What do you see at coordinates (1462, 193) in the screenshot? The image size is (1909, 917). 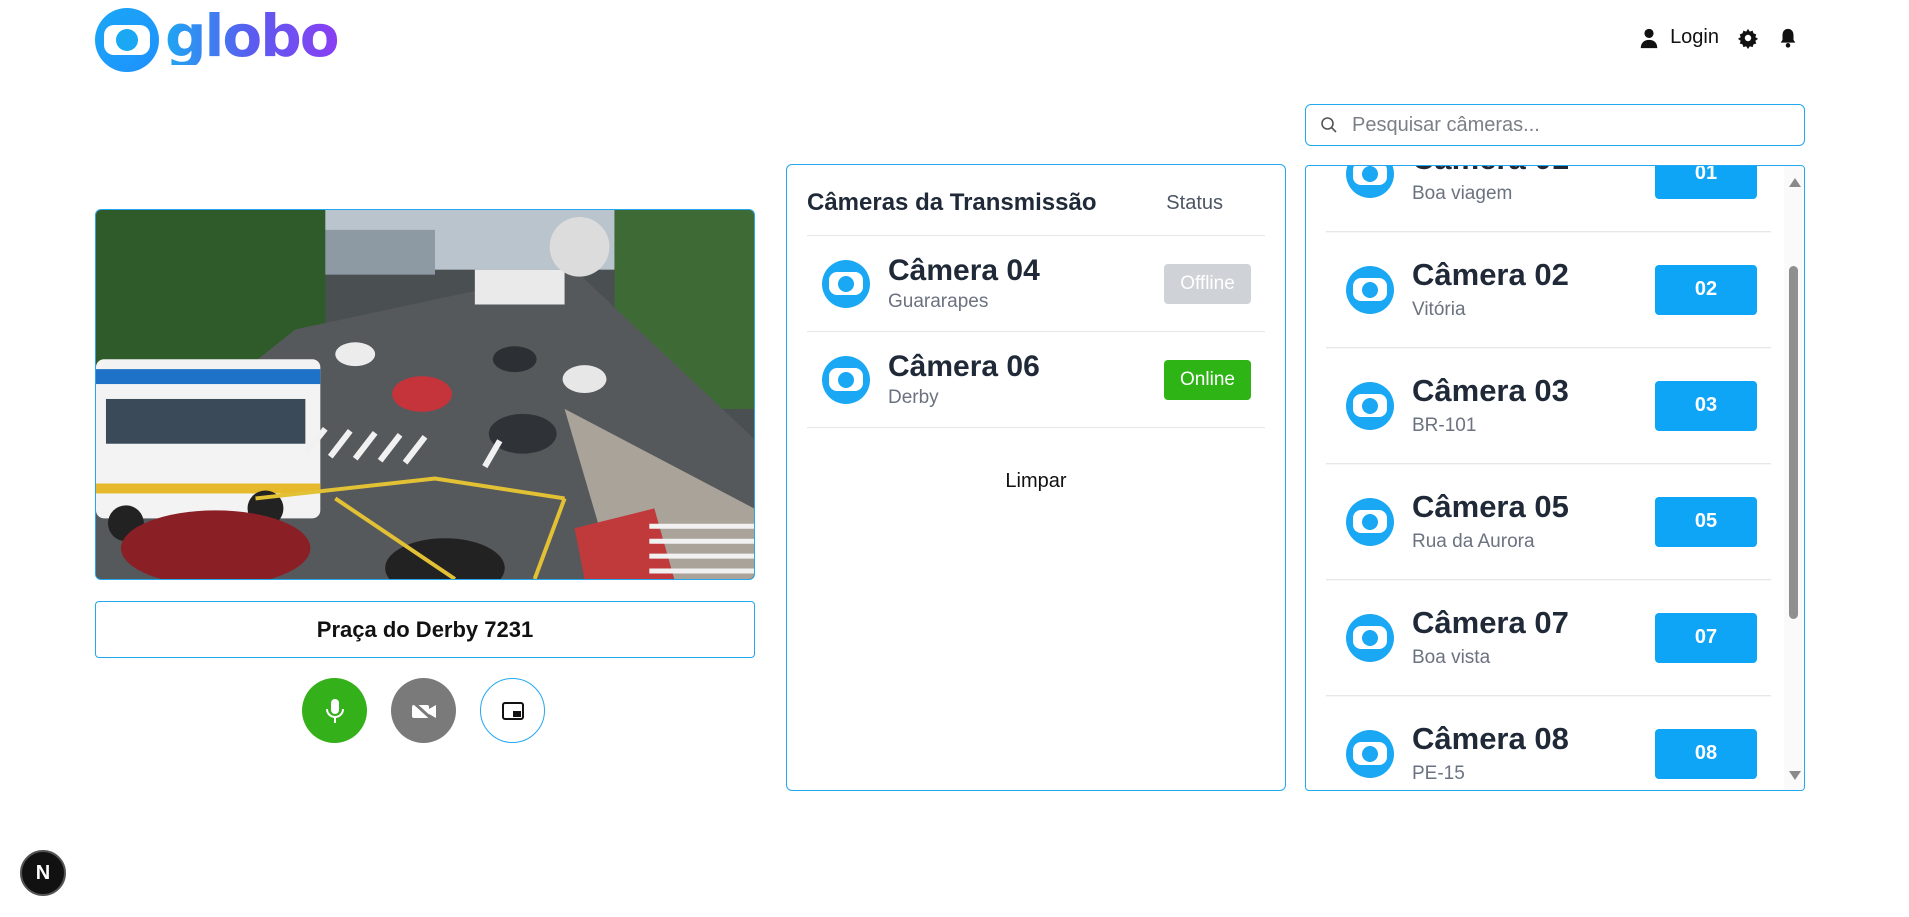 I see `camera-location: Boa viagem` at bounding box center [1462, 193].